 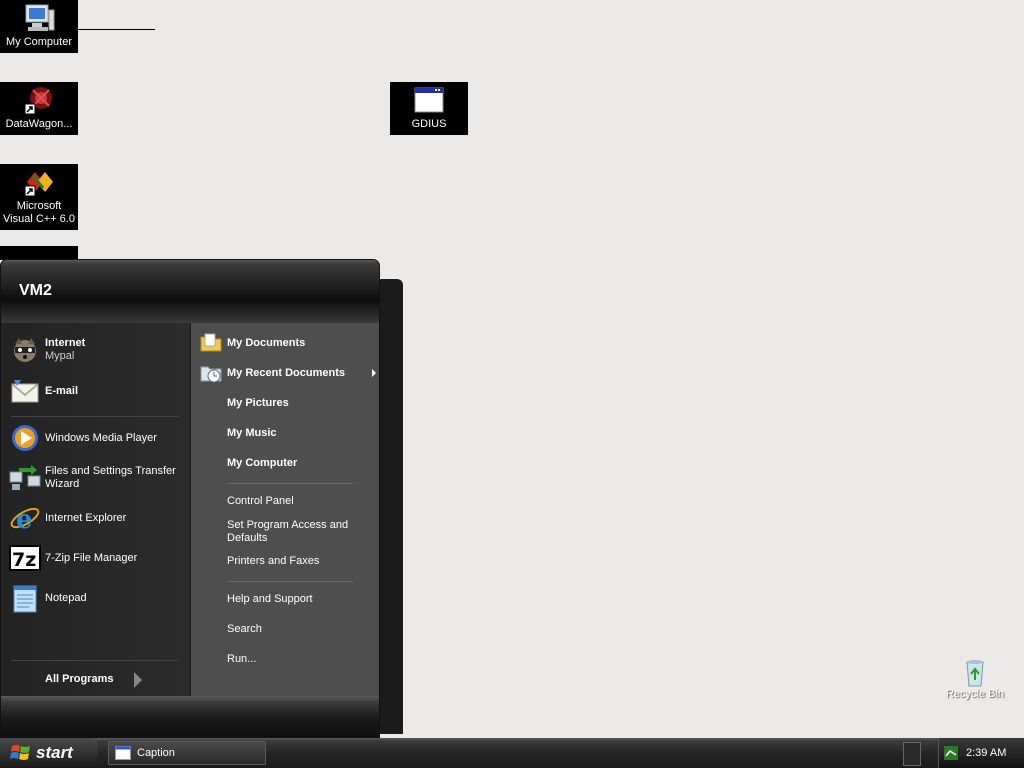 What do you see at coordinates (25, 438) in the screenshot?
I see `media-player-icon` at bounding box center [25, 438].